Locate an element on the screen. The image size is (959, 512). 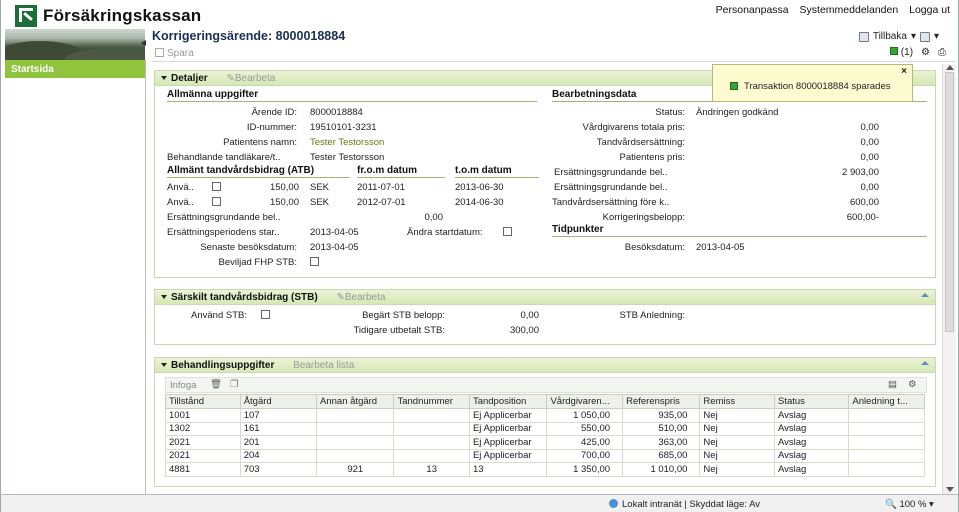
status-label: Status: is located at coordinates (670, 112).